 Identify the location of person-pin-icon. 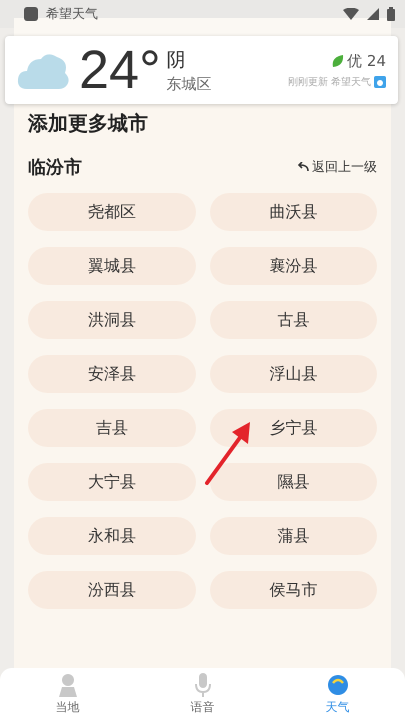
(67, 684).